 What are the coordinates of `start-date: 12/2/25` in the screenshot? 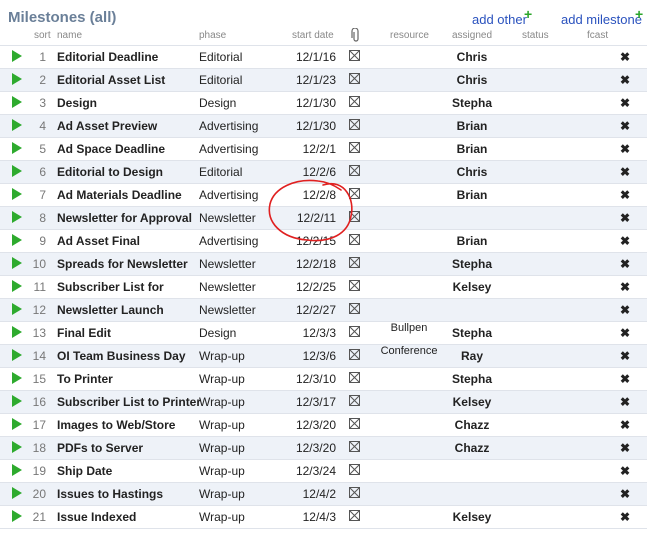 It's located at (308, 287).